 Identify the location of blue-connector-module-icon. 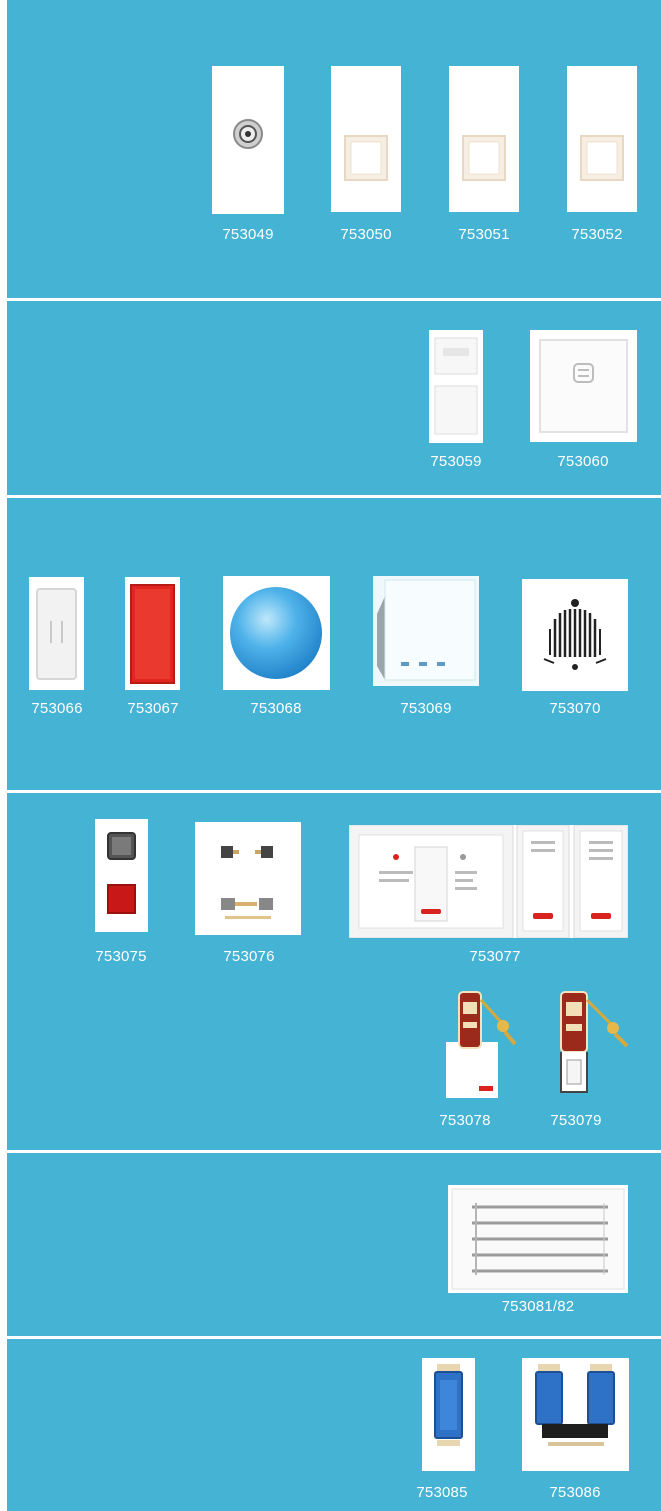
(448, 1405).